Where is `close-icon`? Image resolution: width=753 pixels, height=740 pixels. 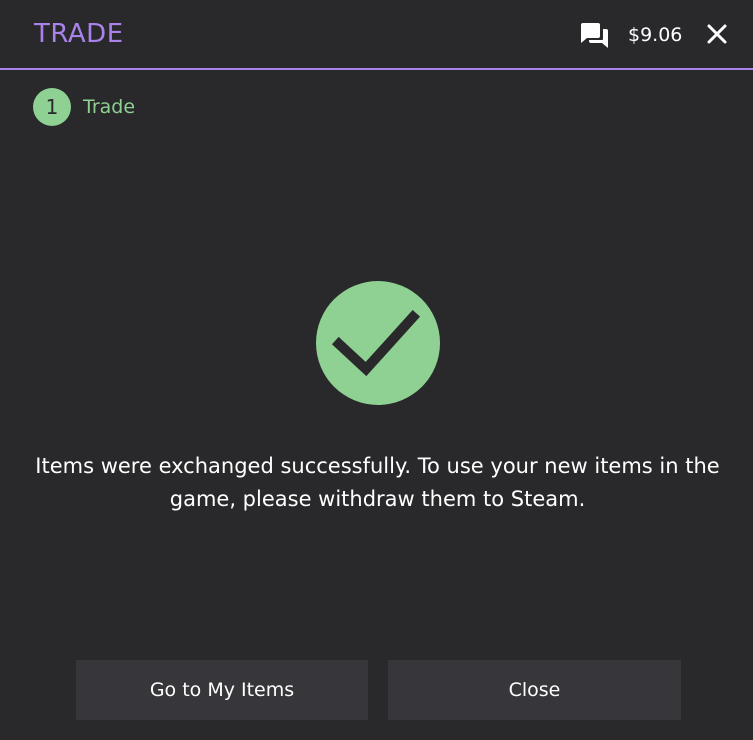 close-icon is located at coordinates (717, 34).